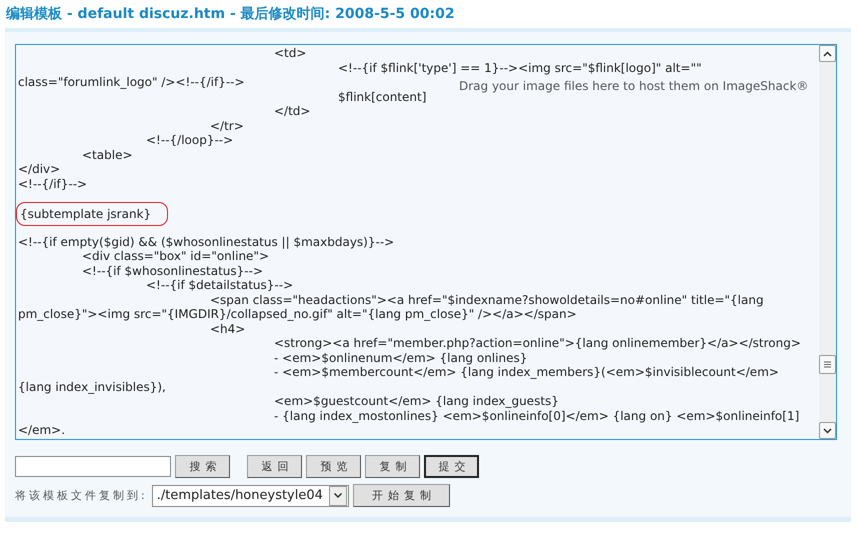  I want to click on scroll-thumb, so click(827, 364).